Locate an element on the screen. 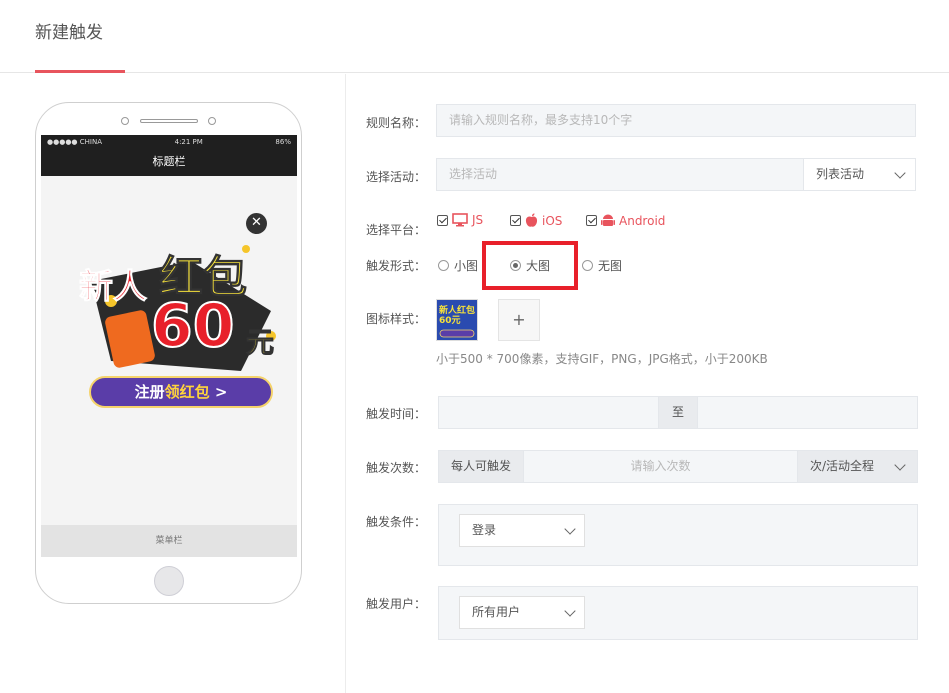 This screenshot has width=949, height=693. speaker-icon is located at coordinates (169, 121).